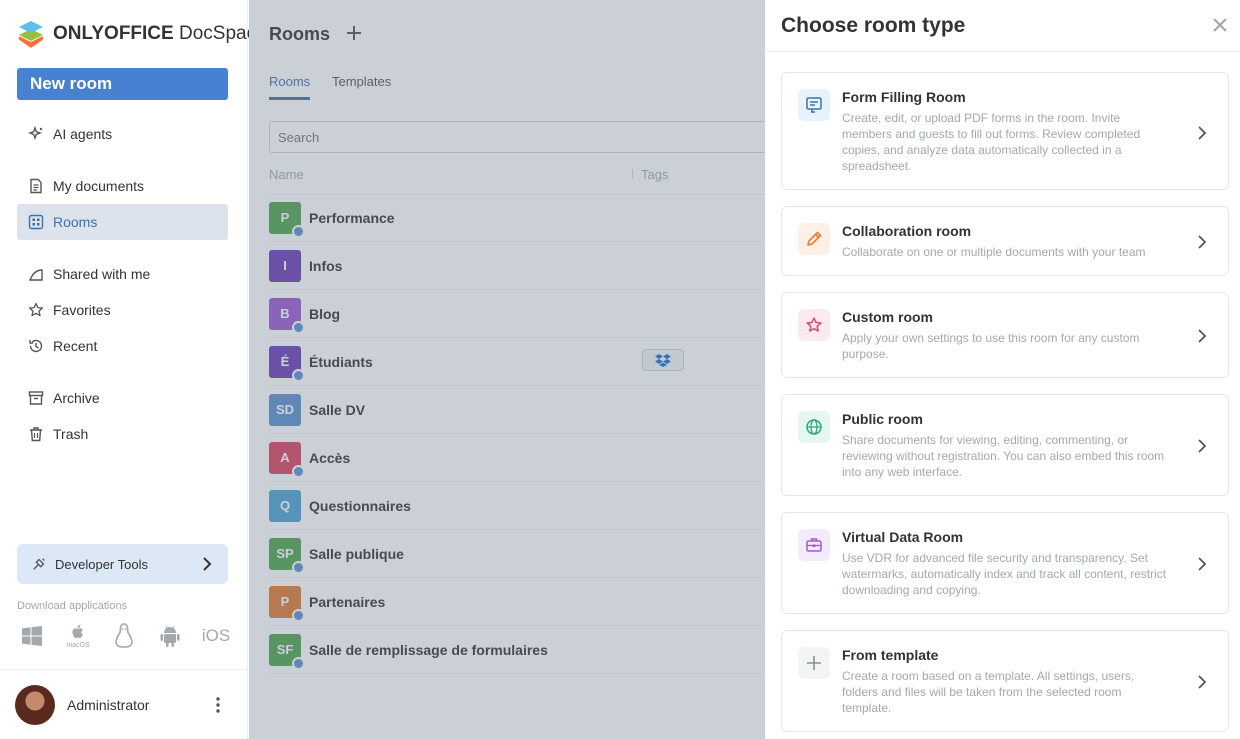  What do you see at coordinates (122, 84) in the screenshot?
I see `new-room-button: New room` at bounding box center [122, 84].